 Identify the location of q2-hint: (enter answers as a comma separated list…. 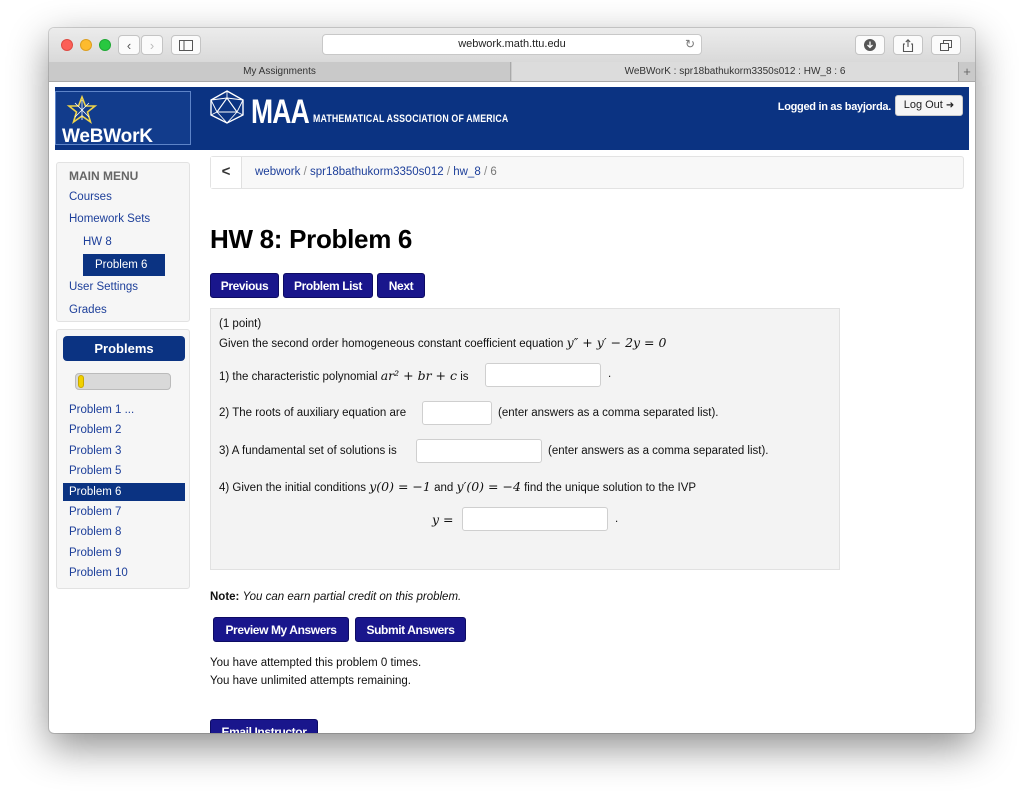
(608, 413).